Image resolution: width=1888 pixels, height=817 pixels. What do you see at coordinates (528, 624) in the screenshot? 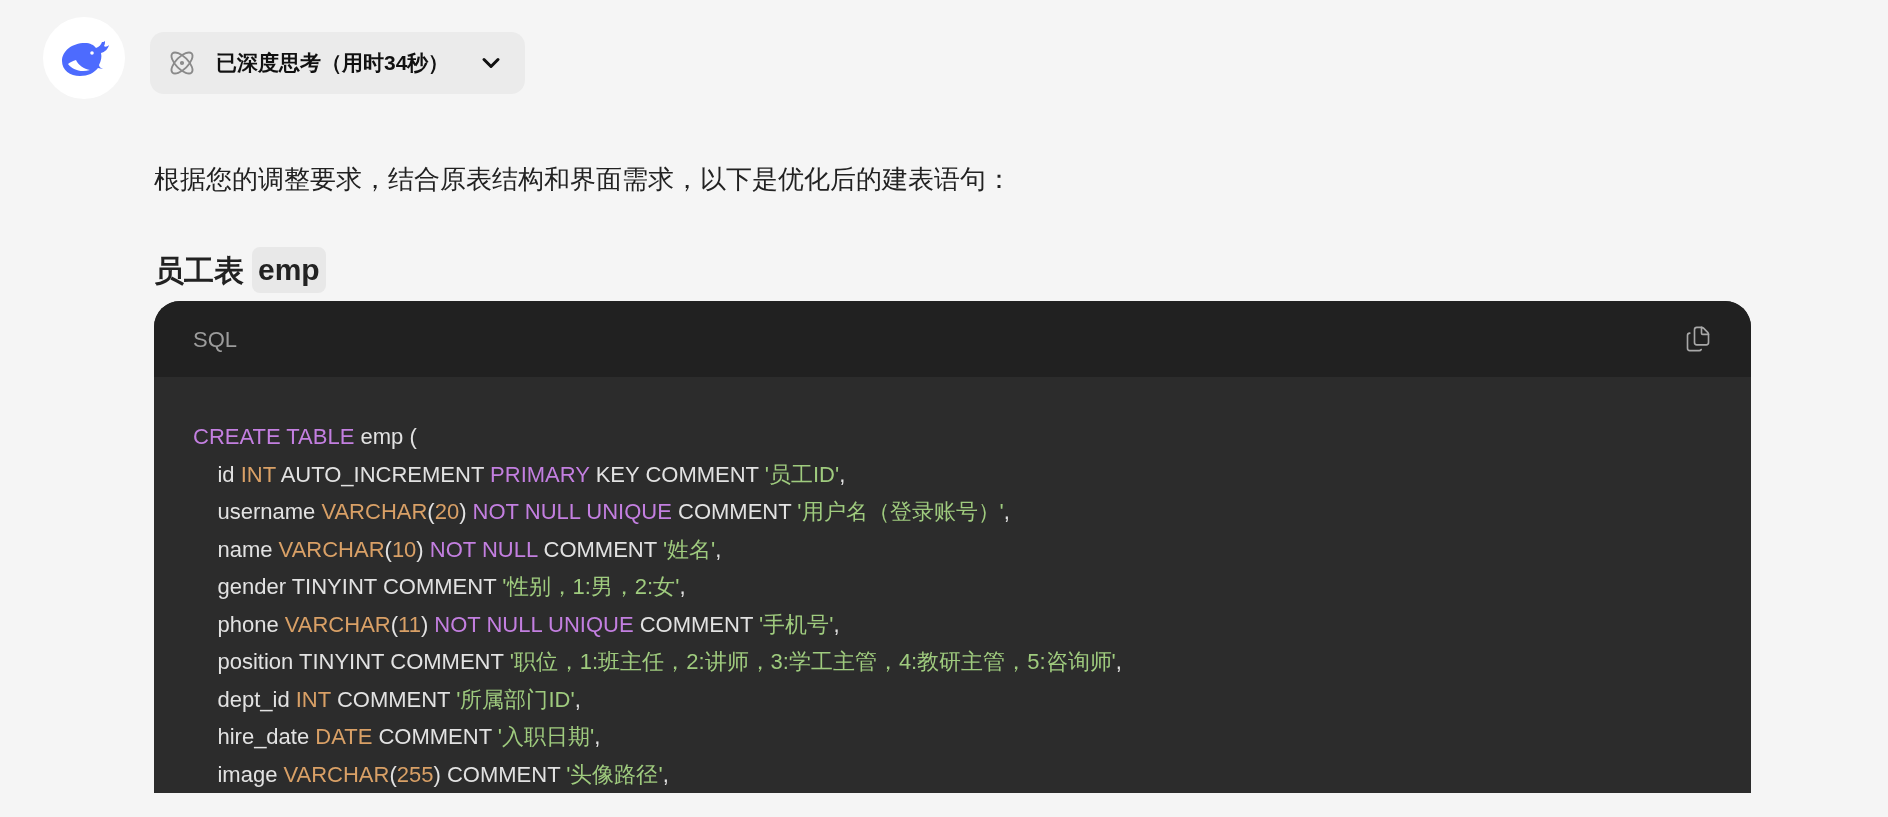
I see `code-line: phone VARCHAR(11) NOT NULL UNIQUE COMMENT '手机号',` at bounding box center [528, 624].